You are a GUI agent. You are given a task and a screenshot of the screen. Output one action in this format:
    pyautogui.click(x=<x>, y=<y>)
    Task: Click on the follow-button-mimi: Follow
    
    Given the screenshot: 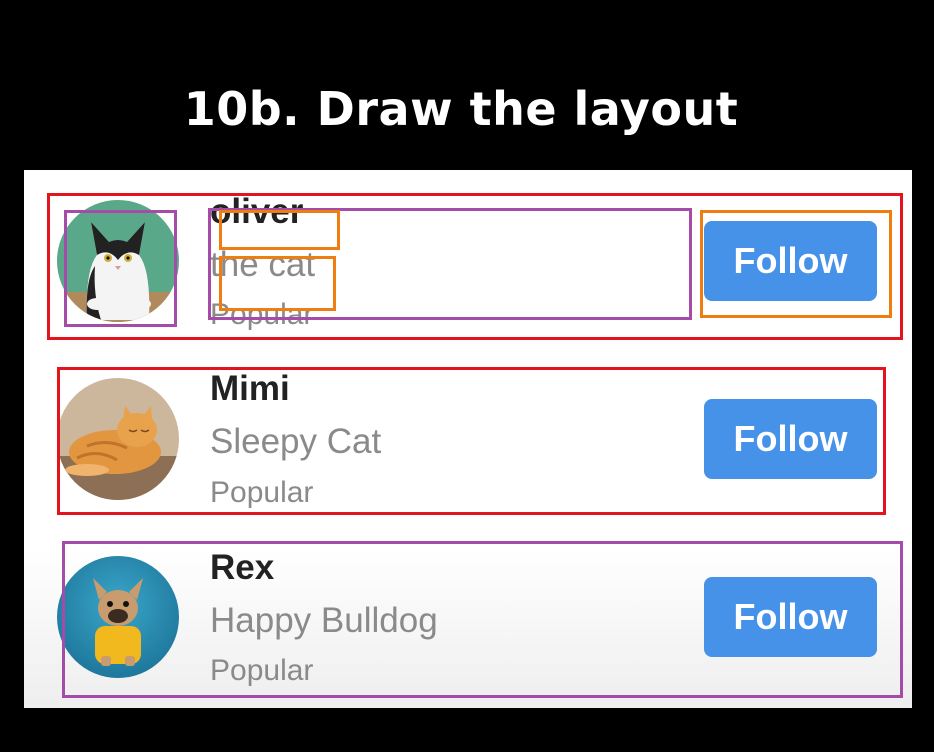 What is the action you would take?
    pyautogui.click(x=790, y=439)
    